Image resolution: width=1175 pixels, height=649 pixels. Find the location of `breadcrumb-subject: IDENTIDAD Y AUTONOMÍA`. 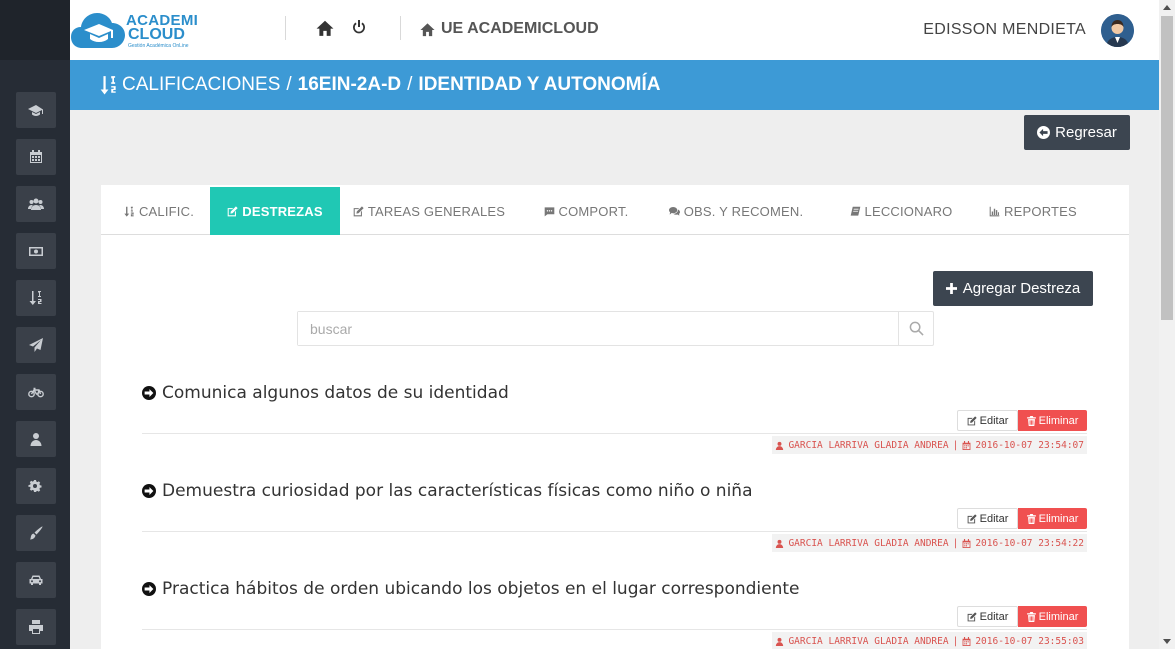

breadcrumb-subject: IDENTIDAD Y AUTONOMÍA is located at coordinates (539, 84).